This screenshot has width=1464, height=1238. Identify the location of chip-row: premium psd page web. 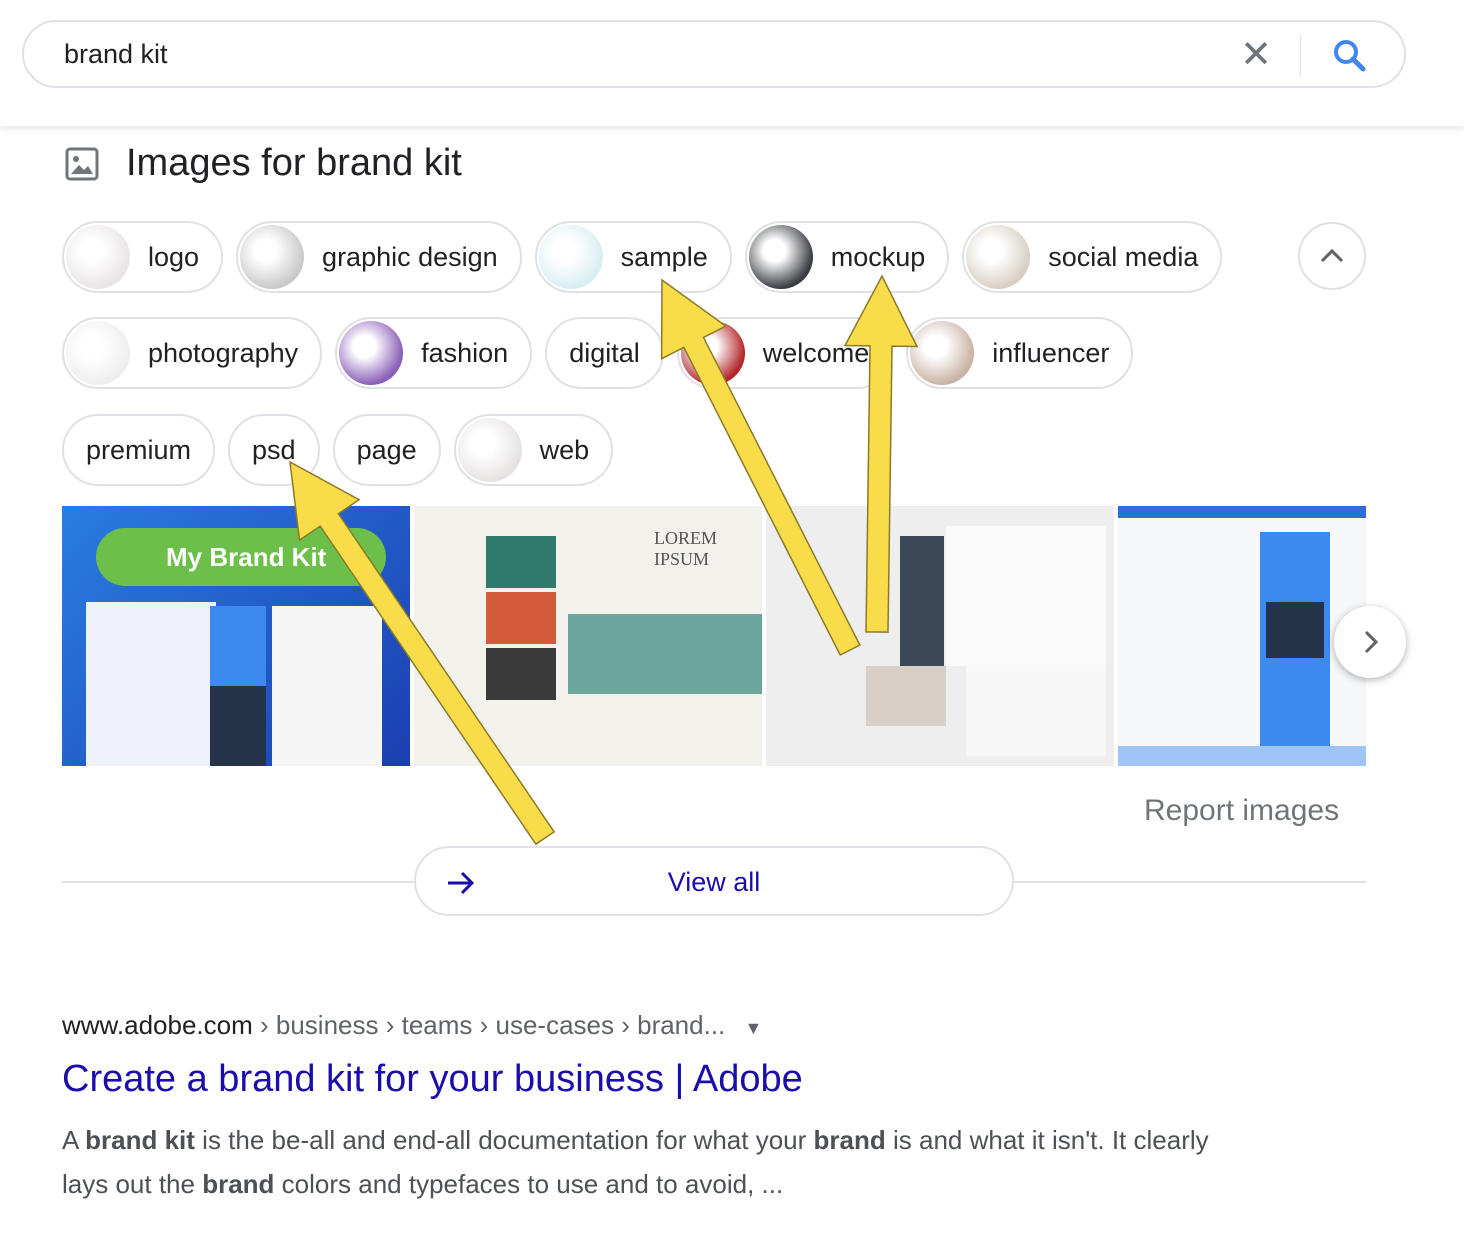
(338, 450).